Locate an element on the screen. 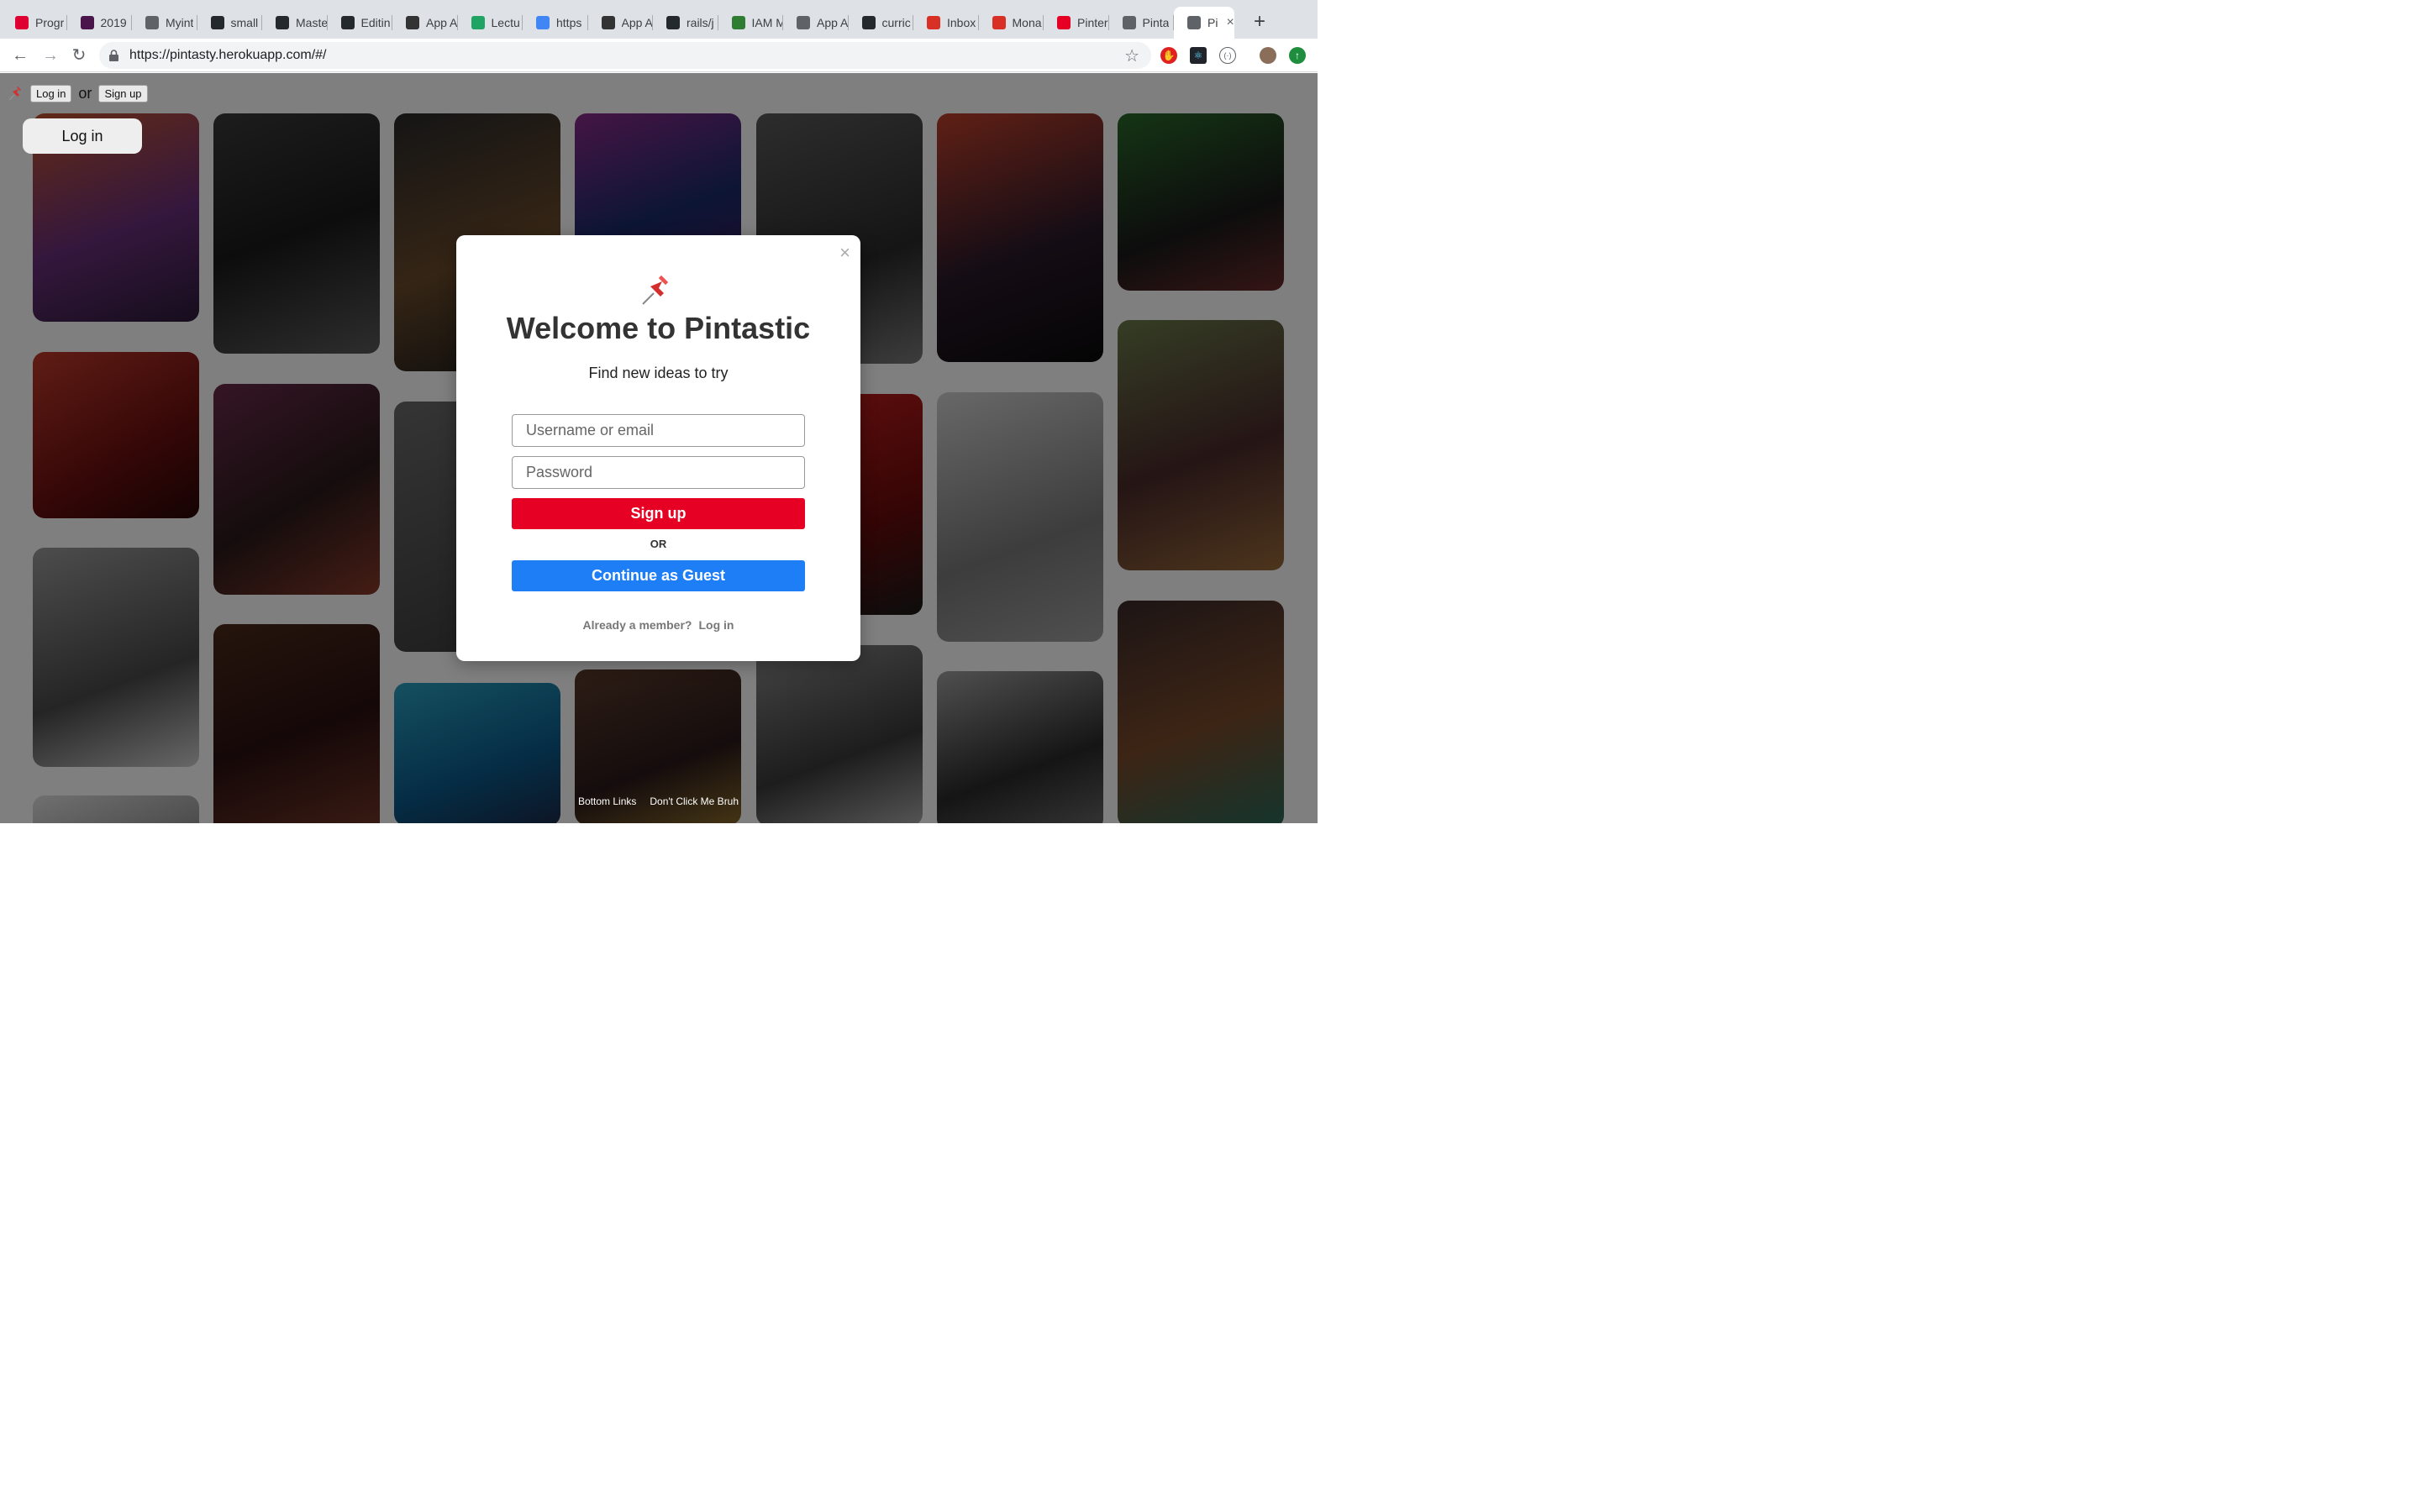  tab-label: Pinter is located at coordinates (1092, 22).